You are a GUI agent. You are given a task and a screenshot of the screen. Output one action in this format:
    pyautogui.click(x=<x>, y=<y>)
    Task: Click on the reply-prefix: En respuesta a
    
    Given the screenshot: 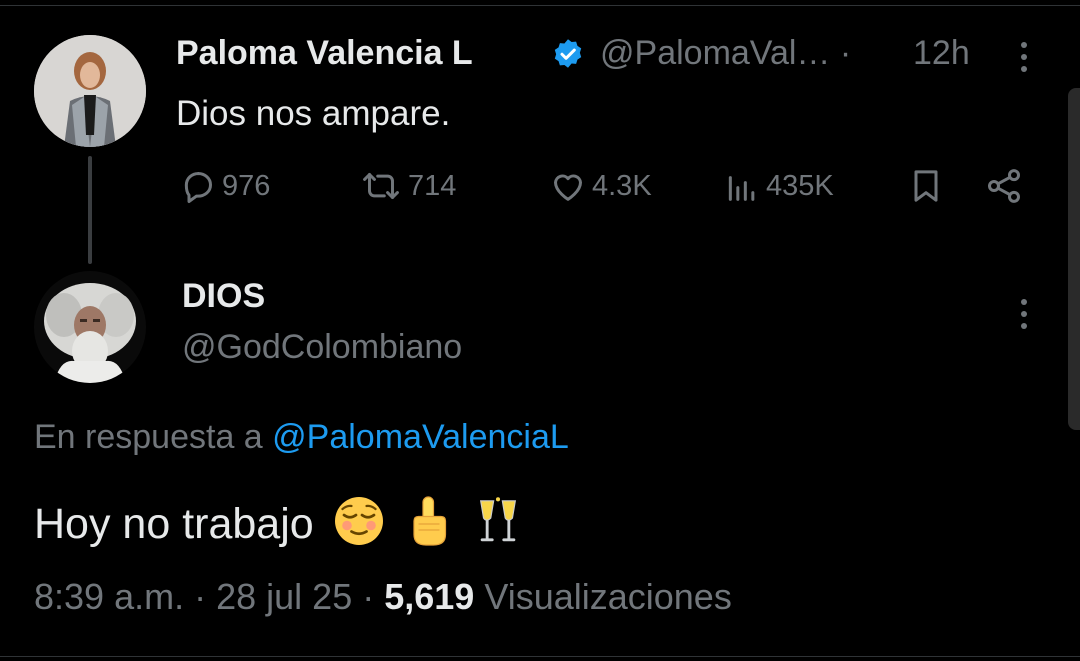 What is the action you would take?
    pyautogui.click(x=148, y=437)
    